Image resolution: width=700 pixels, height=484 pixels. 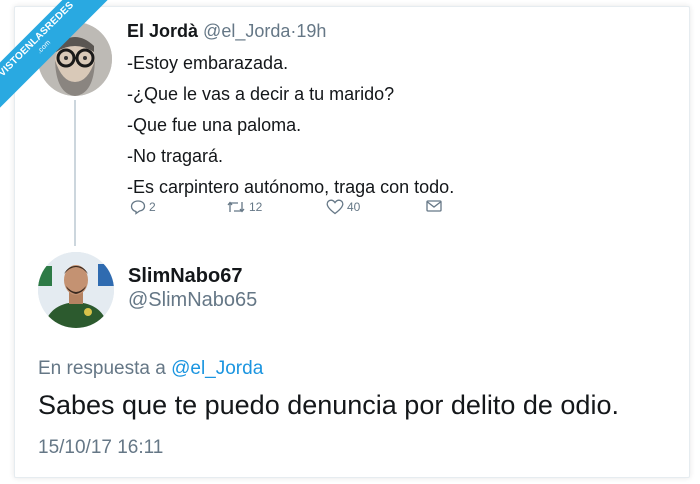 I want to click on tweet1-line: -Estoy embarazada., so click(x=208, y=63).